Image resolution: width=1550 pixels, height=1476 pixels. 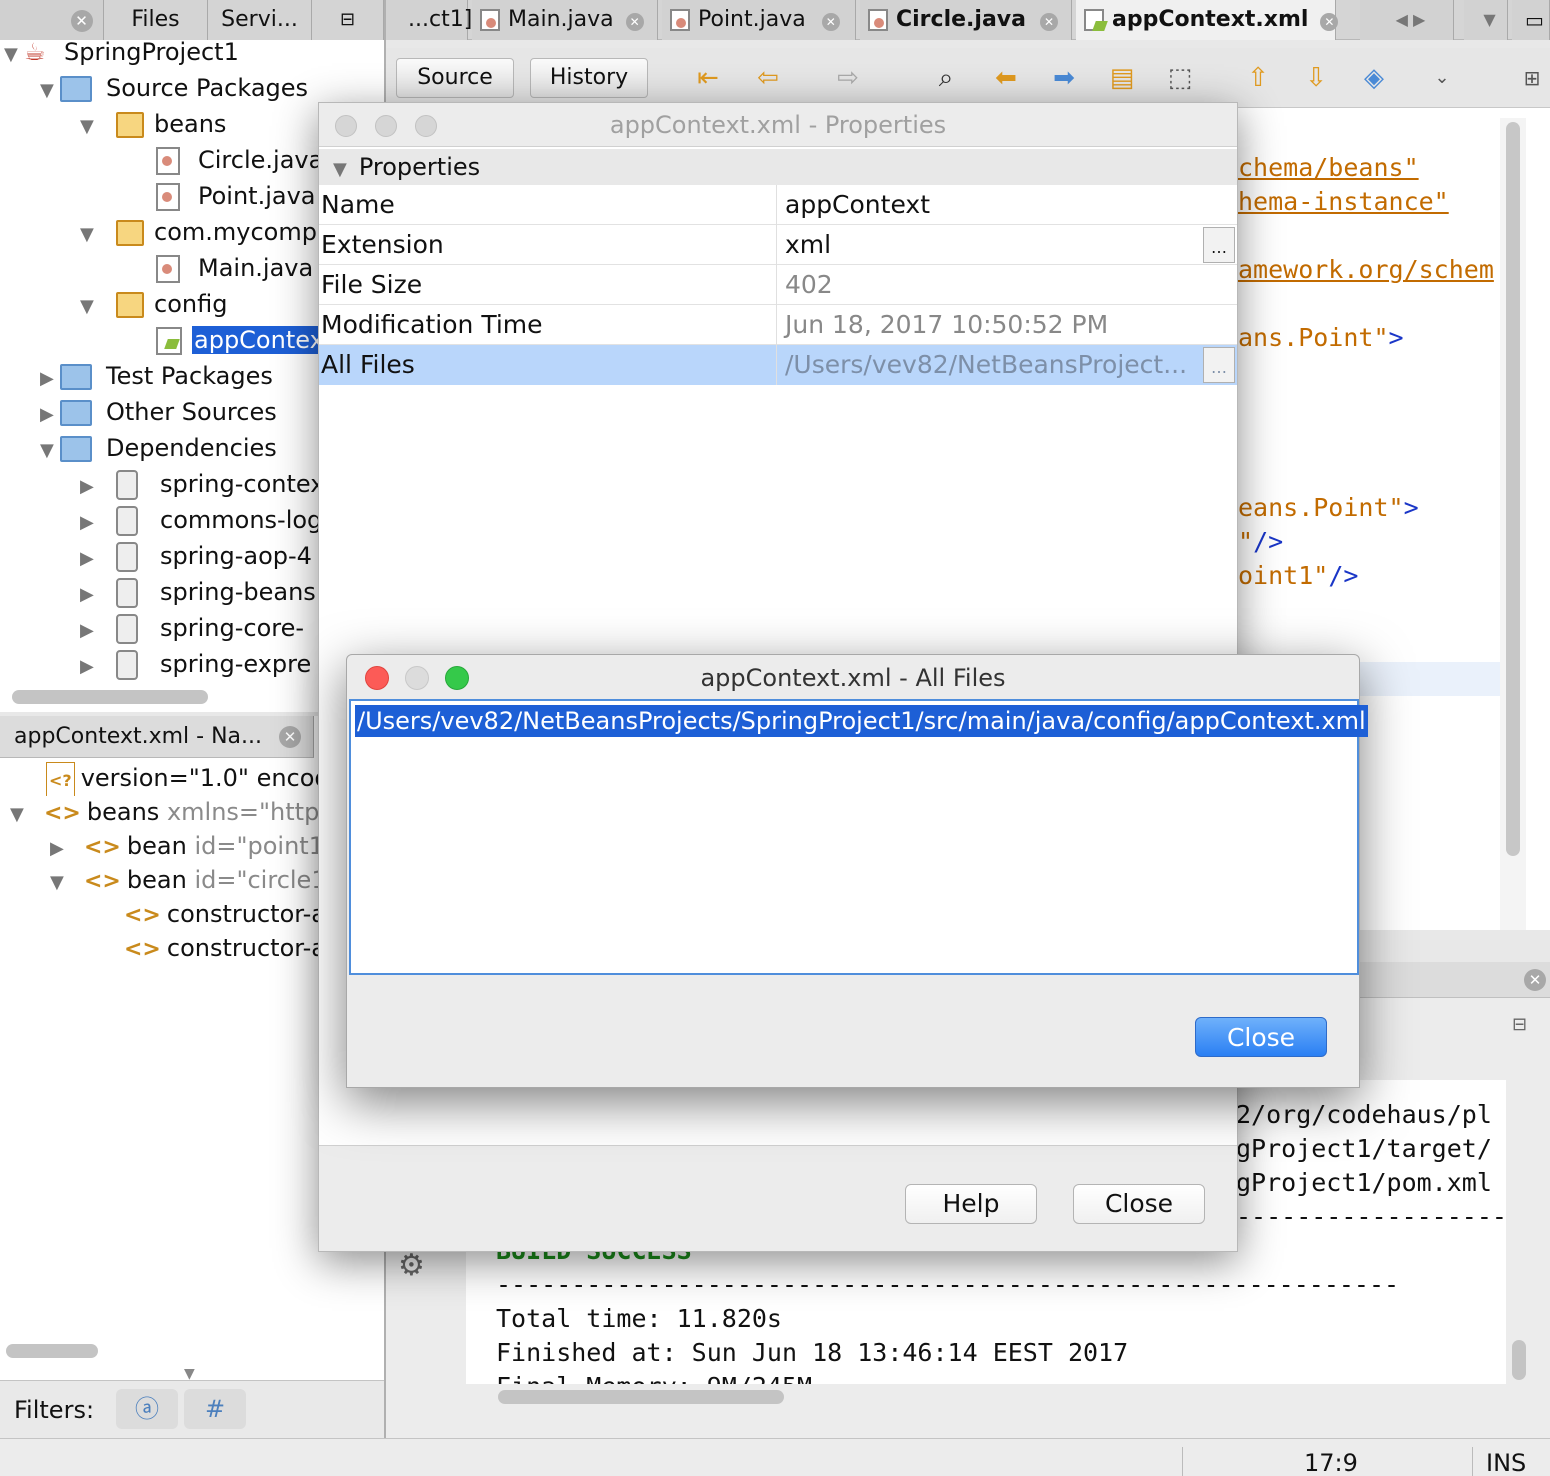 What do you see at coordinates (971, 1204) in the screenshot?
I see `help-button: Help` at bounding box center [971, 1204].